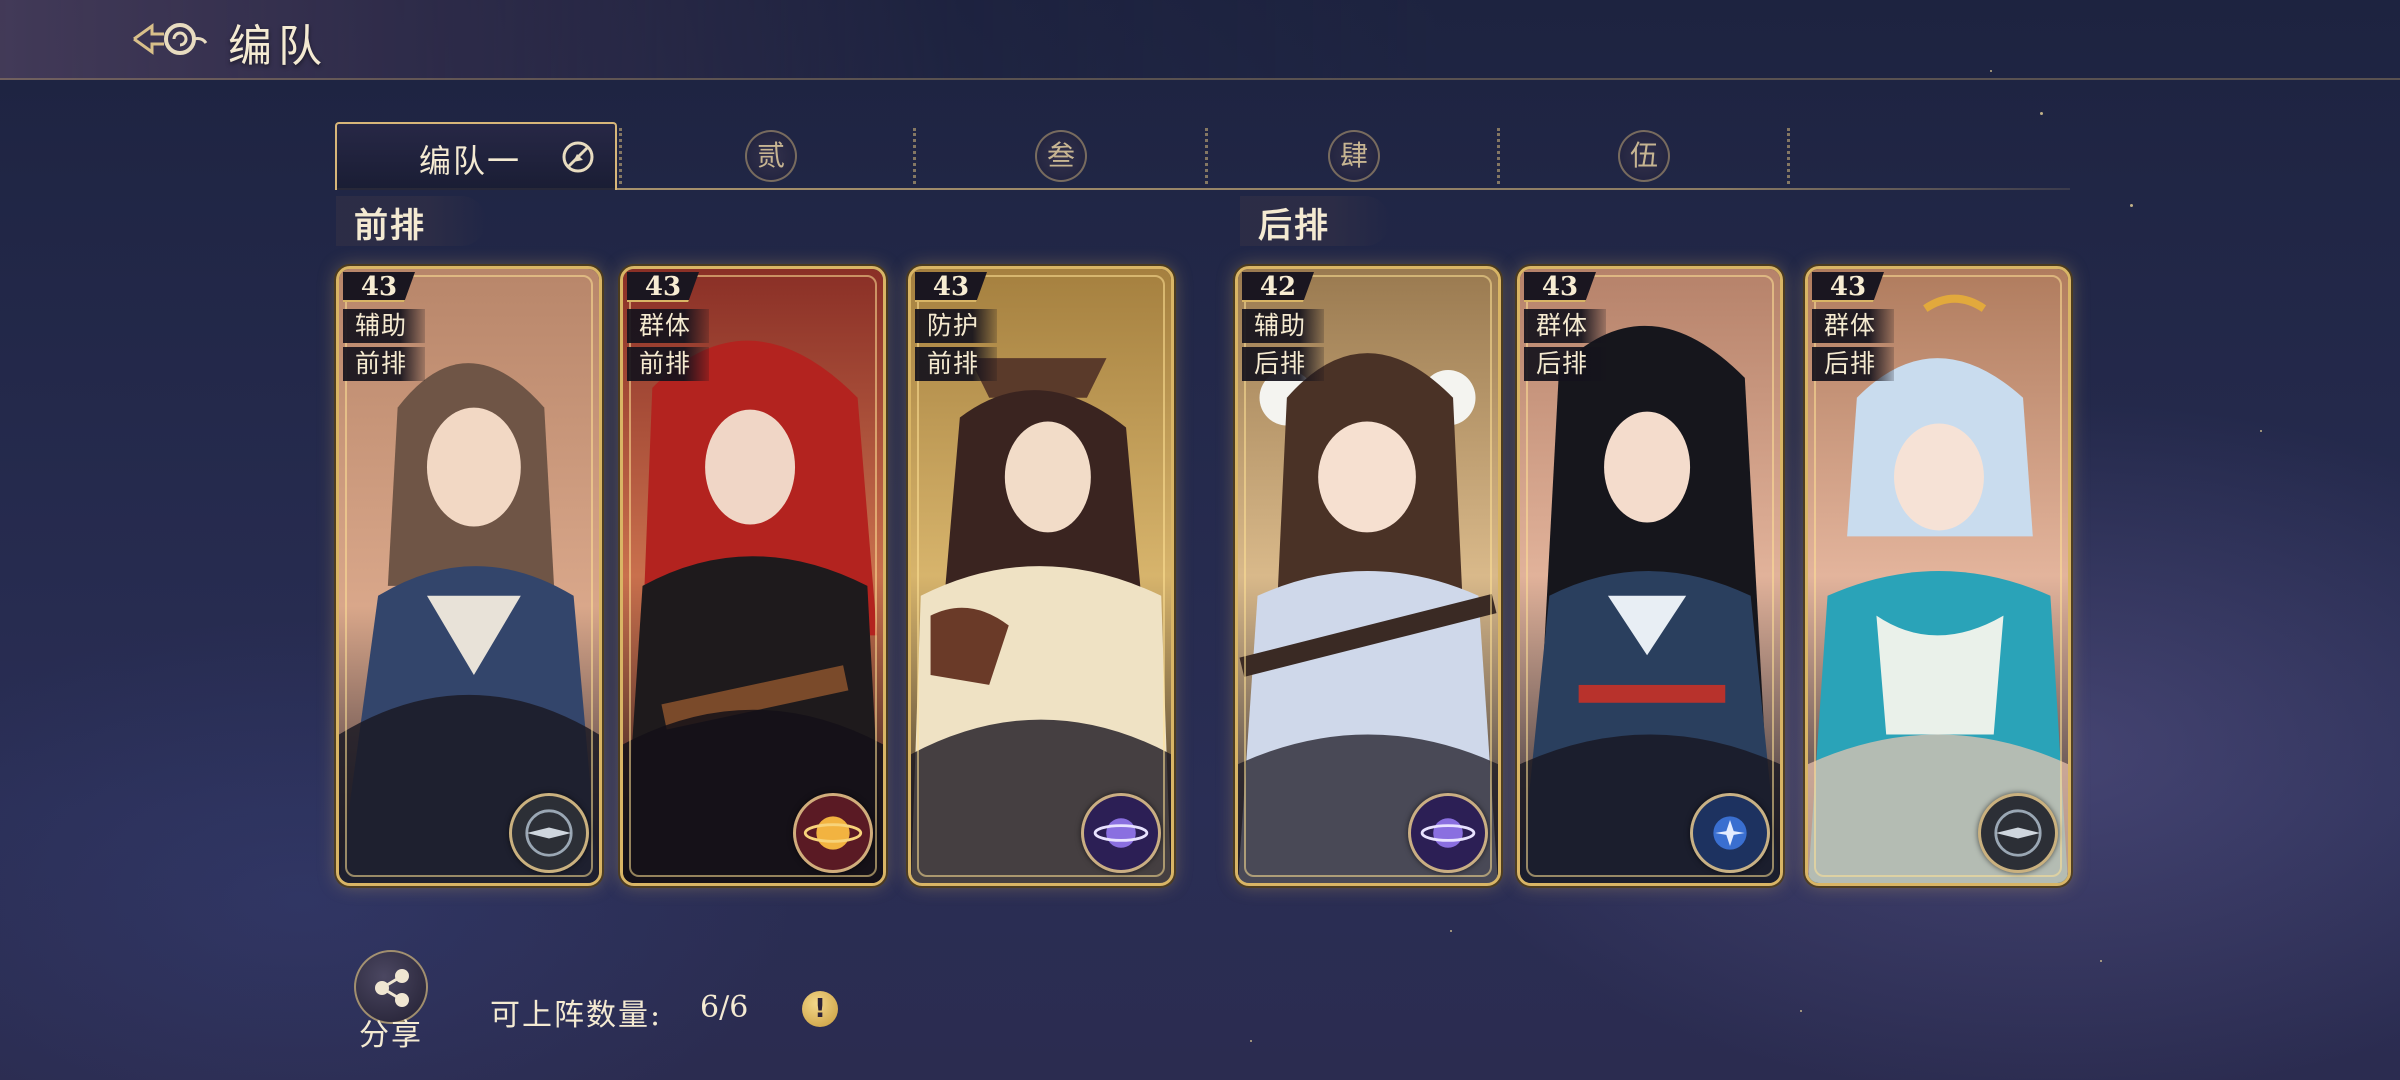 The height and width of the screenshot is (1080, 2400). I want to click on back-button, so click(170, 39).